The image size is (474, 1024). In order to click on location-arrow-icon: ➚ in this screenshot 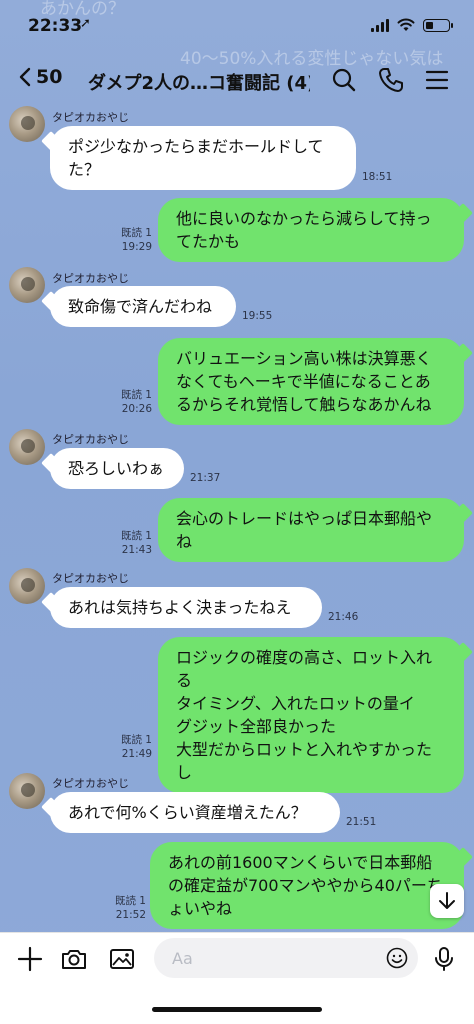, I will do `click(85, 23)`.